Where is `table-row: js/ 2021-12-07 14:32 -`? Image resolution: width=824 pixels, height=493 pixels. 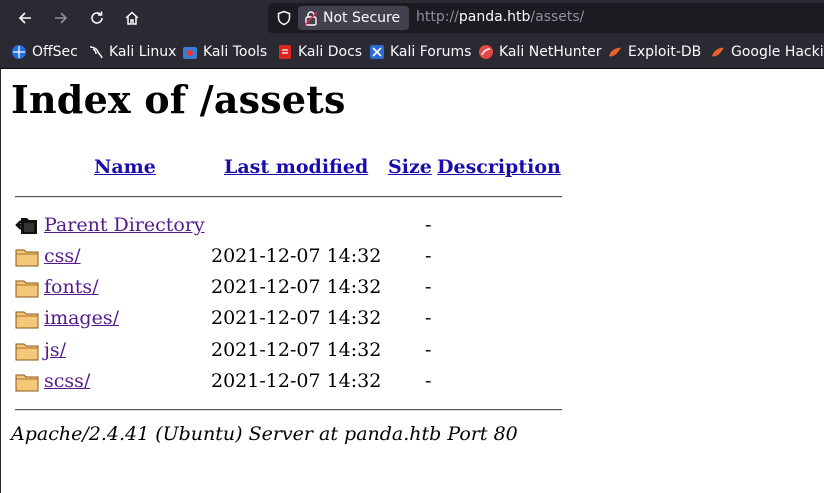
table-row: js/ 2021-12-07 14:32 - is located at coordinates (301, 350).